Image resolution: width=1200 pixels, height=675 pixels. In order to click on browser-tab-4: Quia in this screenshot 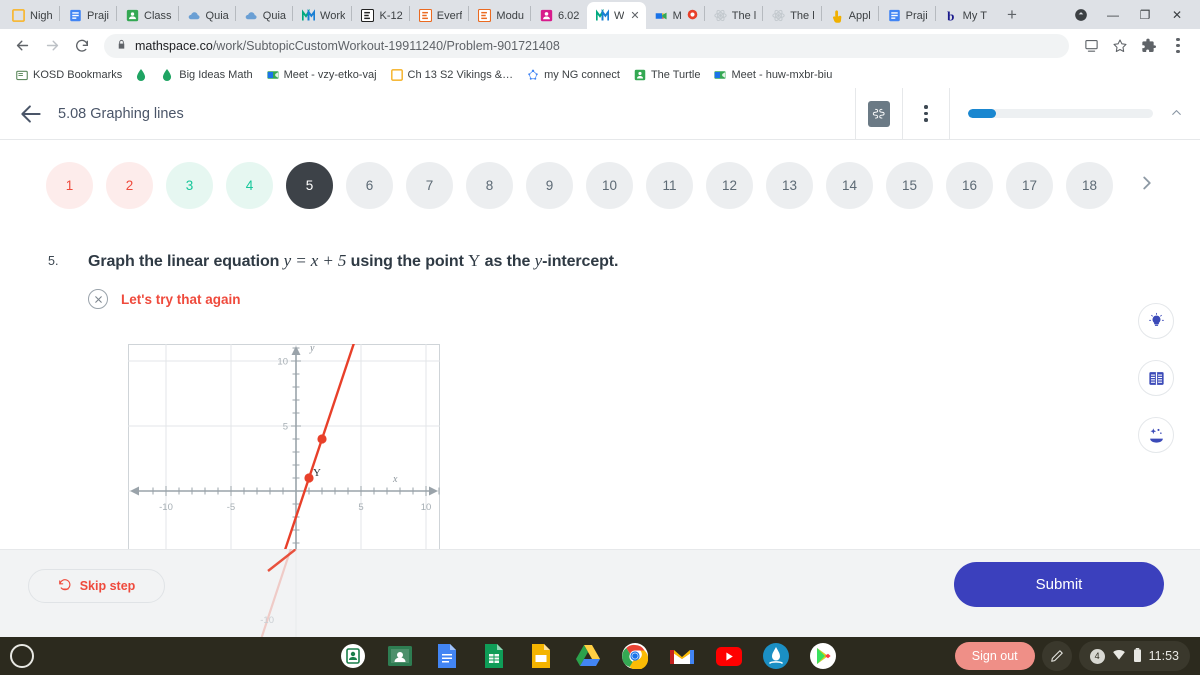, I will do `click(207, 15)`.